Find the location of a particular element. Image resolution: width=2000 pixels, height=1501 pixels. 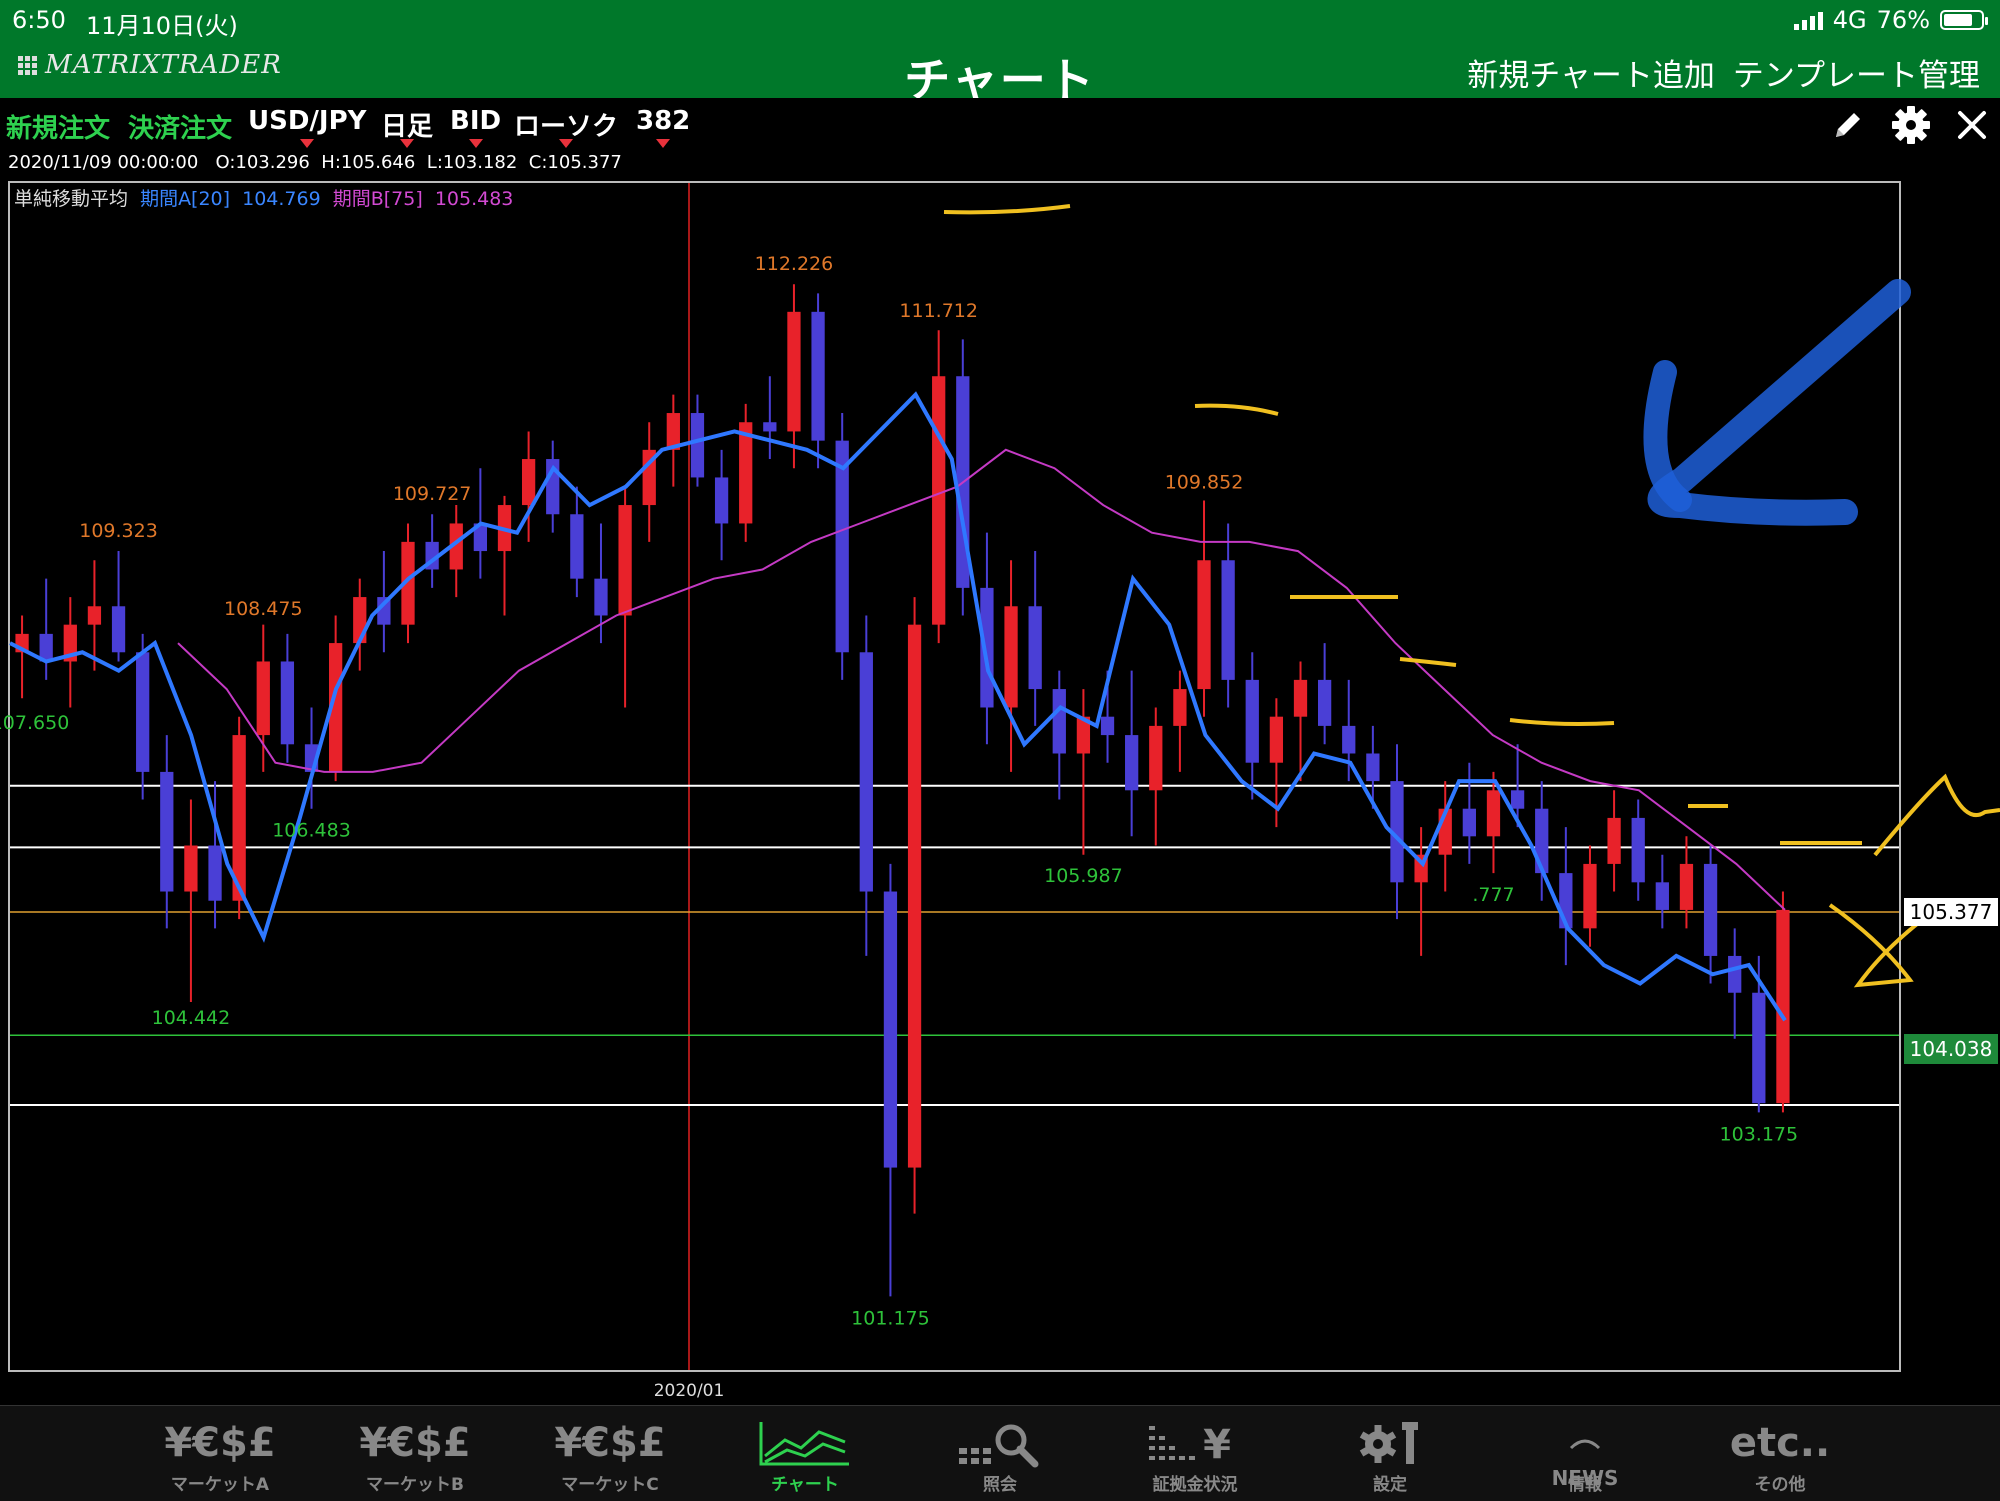

close-price-badge: 105.377 is located at coordinates (1951, 912).